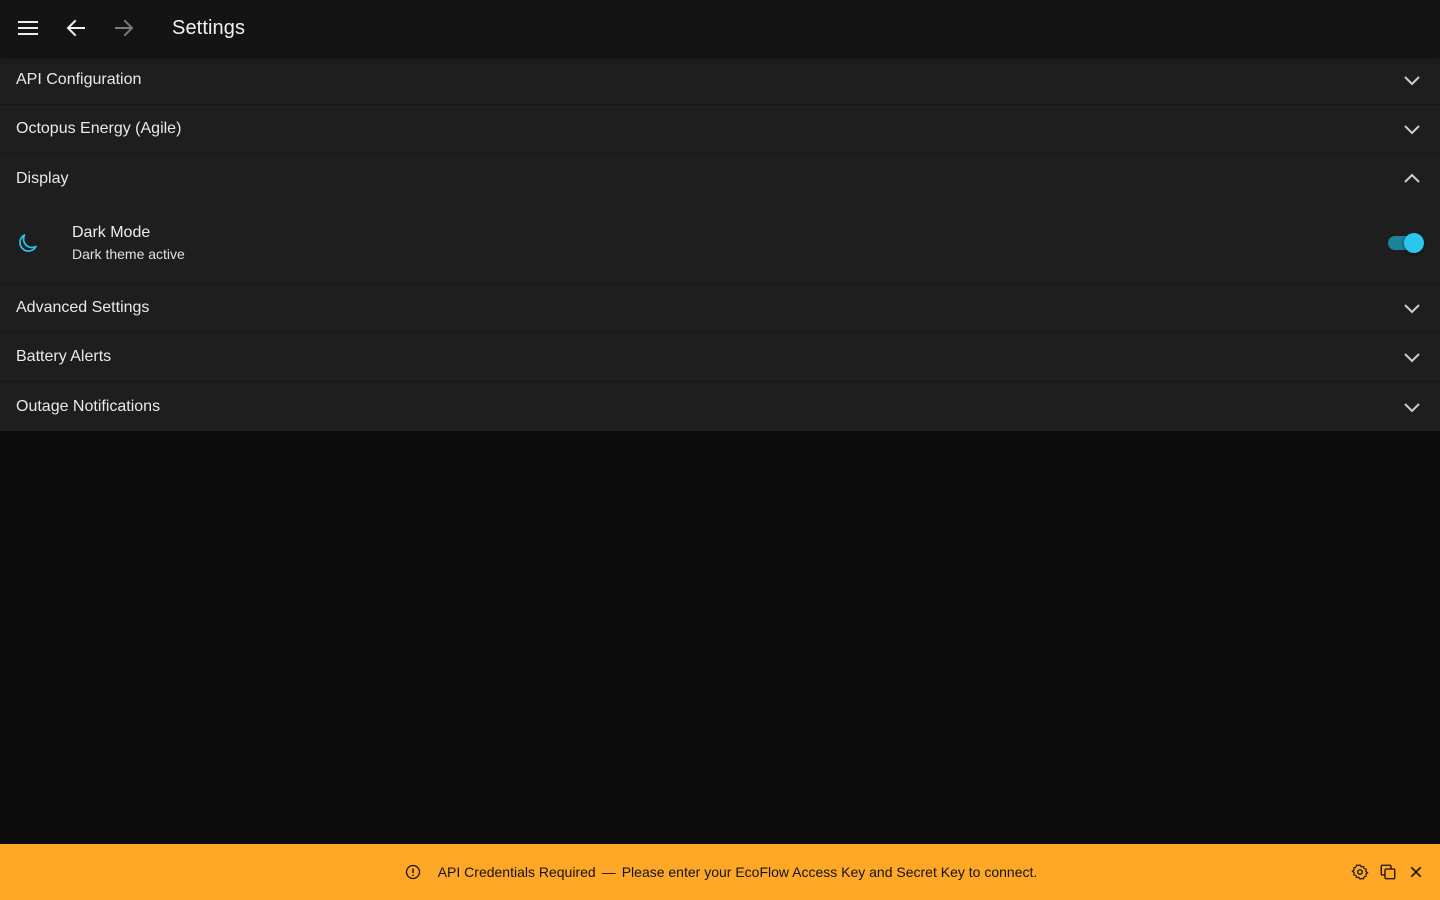 The image size is (1440, 900). What do you see at coordinates (209, 27) in the screenshot?
I see `page-title: Settings` at bounding box center [209, 27].